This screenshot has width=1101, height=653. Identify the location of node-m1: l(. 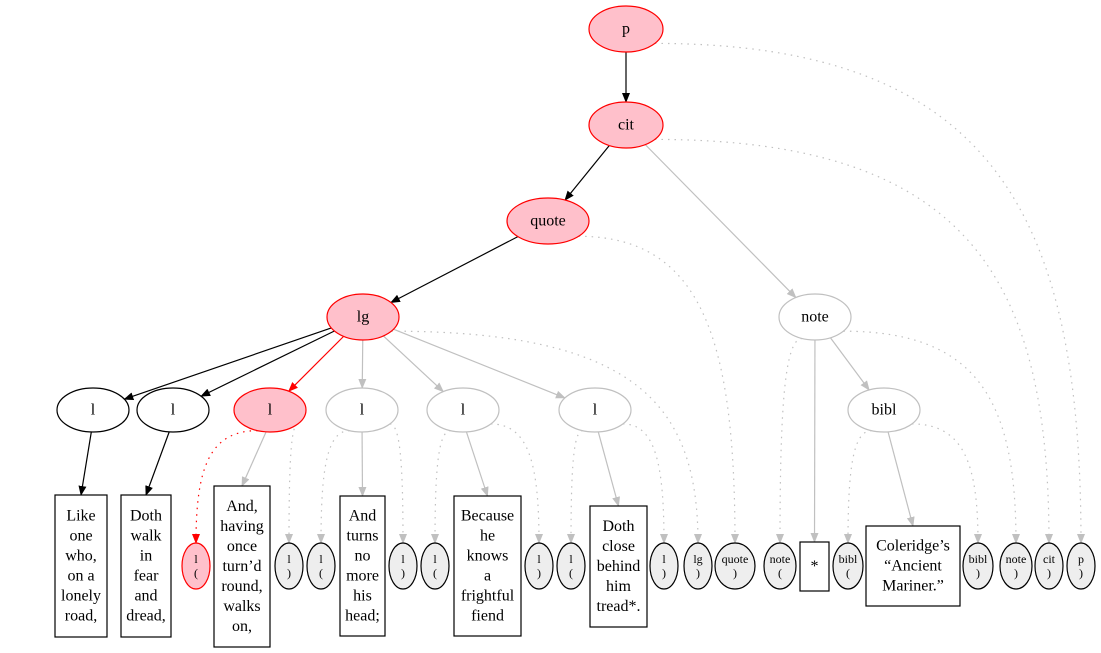
(196, 566).